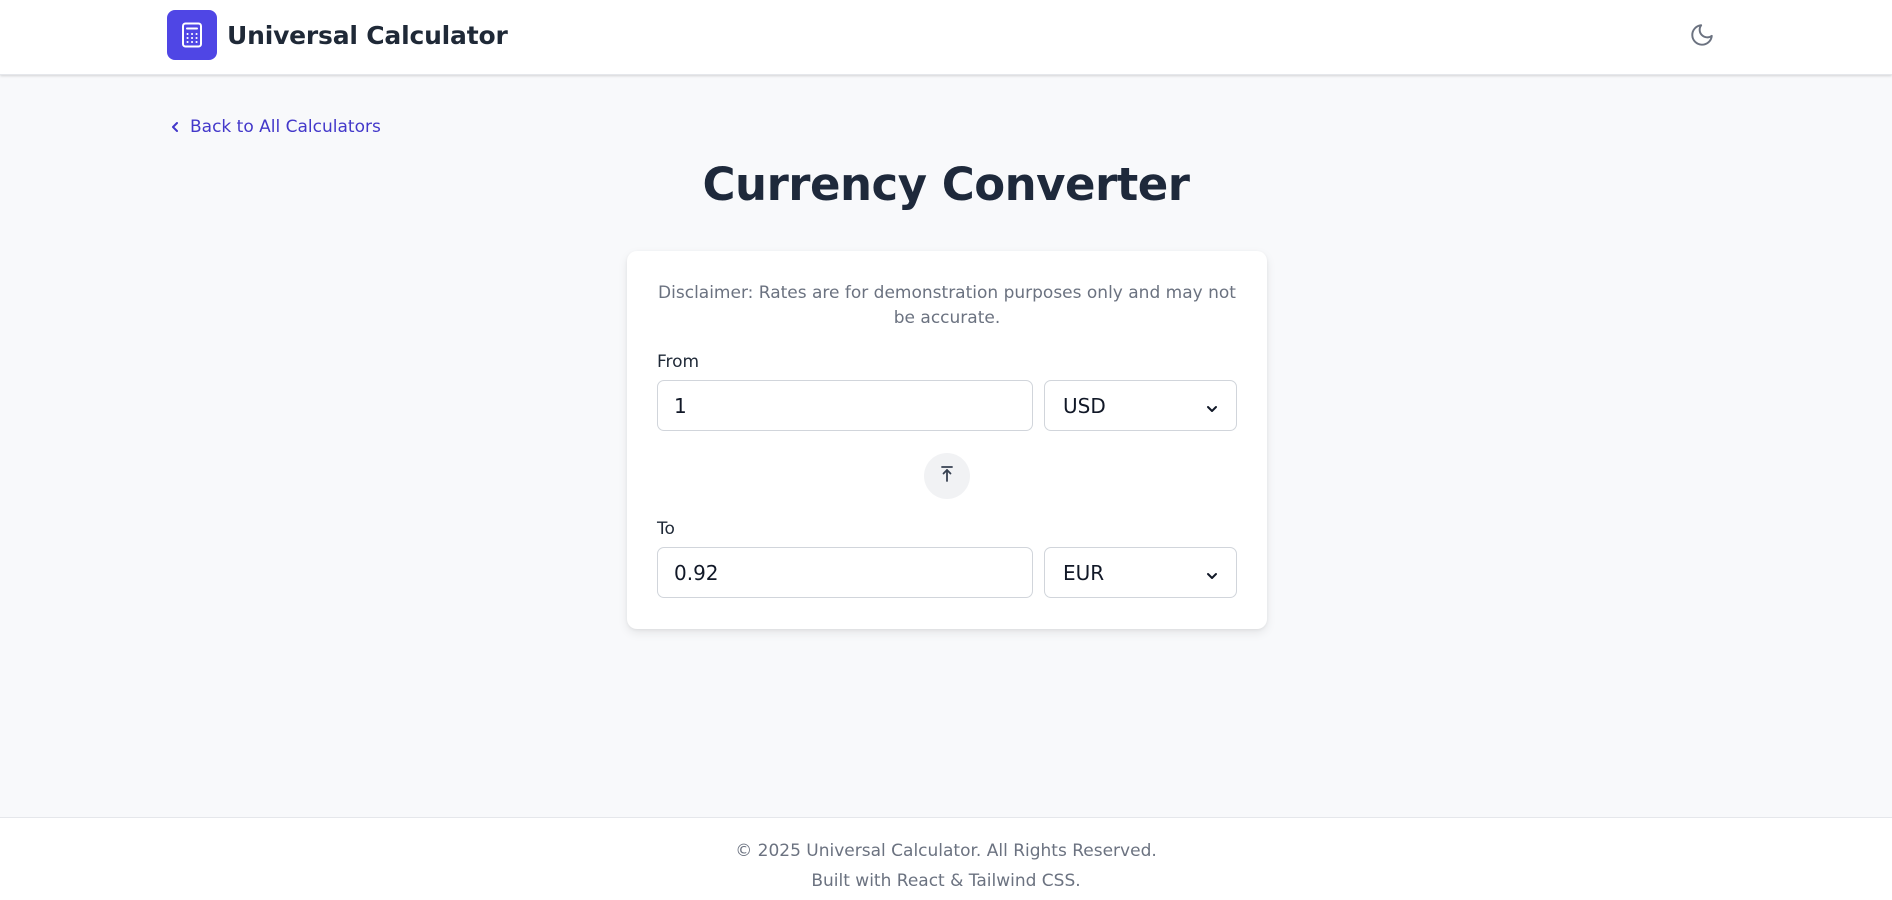 The width and height of the screenshot is (1892, 900). What do you see at coordinates (175, 127) in the screenshot?
I see `chevron-left-icon` at bounding box center [175, 127].